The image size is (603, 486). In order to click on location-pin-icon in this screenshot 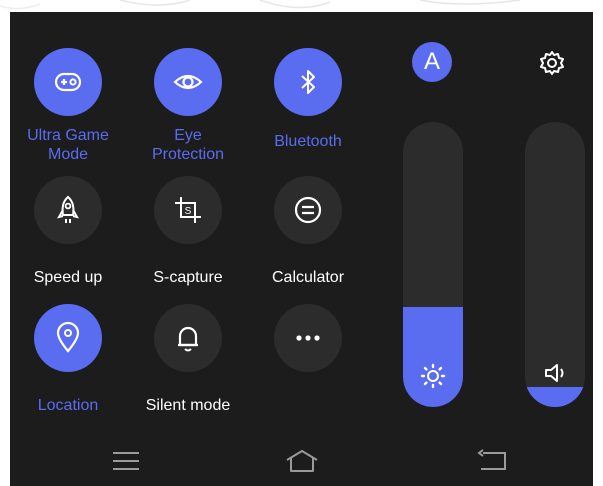, I will do `click(68, 337)`.